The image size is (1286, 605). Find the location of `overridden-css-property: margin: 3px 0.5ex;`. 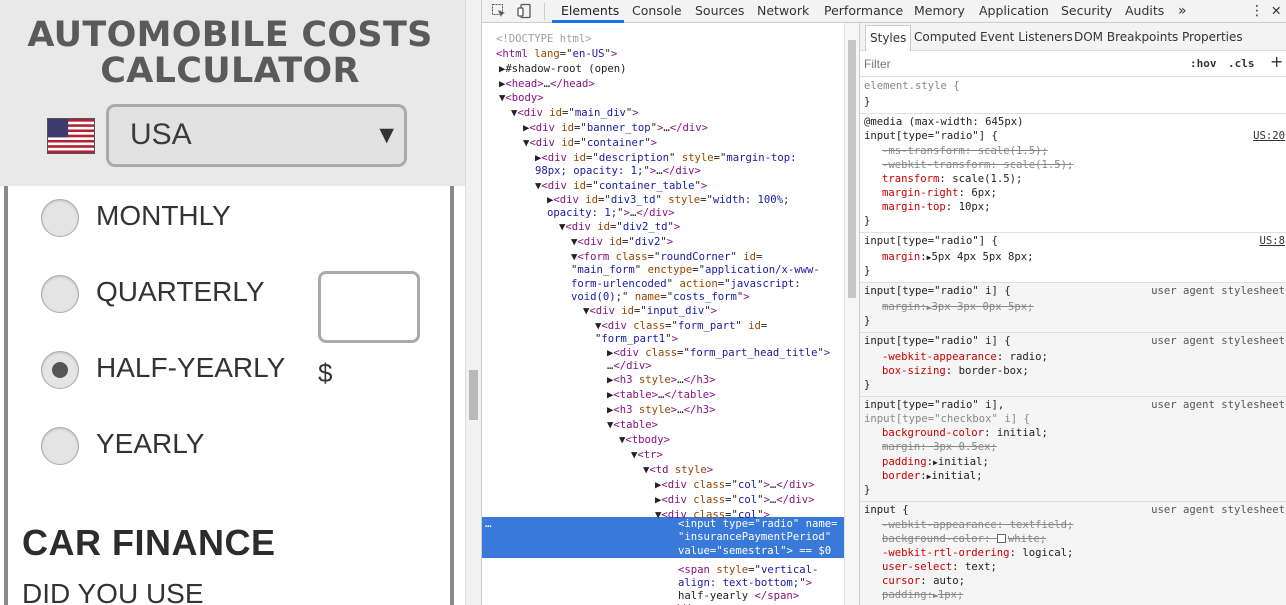

overridden-css-property: margin: 3px 0.5ex; is located at coordinates (939, 447).